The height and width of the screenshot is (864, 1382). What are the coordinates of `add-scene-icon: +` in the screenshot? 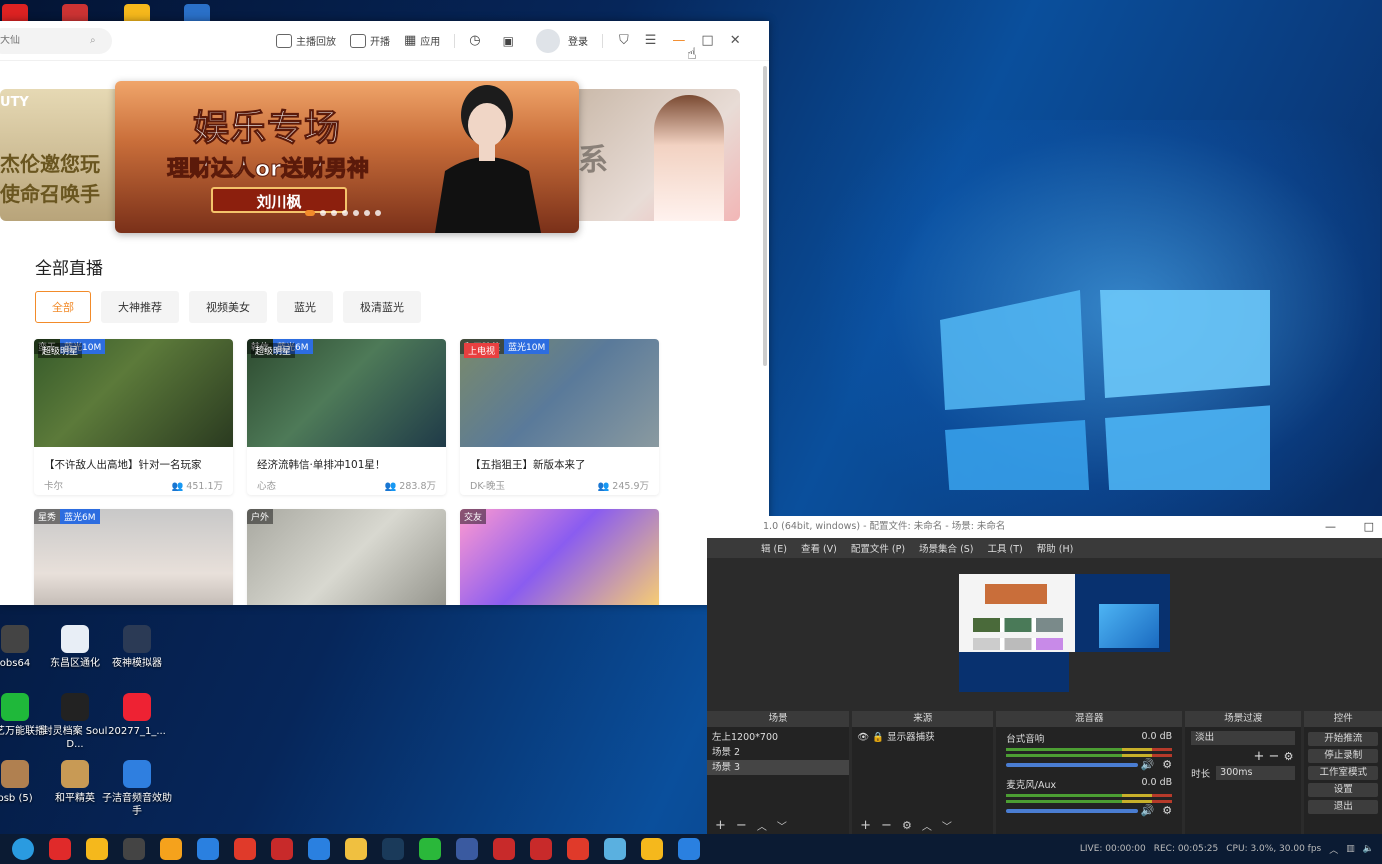 It's located at (720, 825).